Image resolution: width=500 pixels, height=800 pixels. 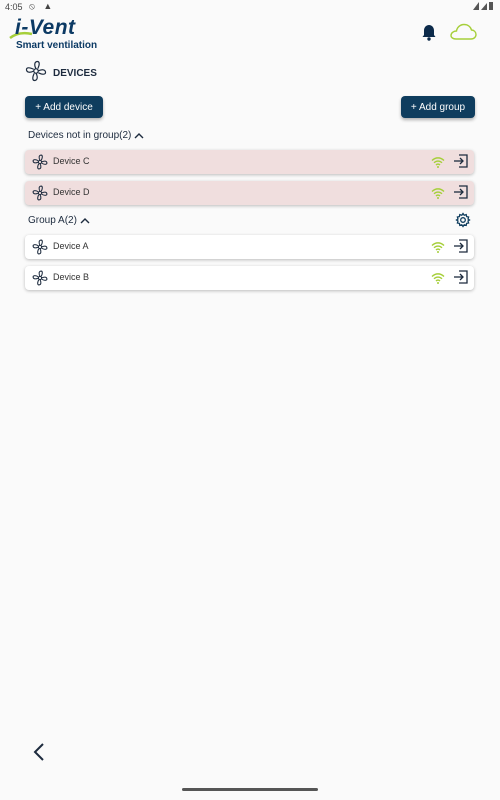 What do you see at coordinates (75, 73) in the screenshot?
I see `page-title: DEVICES` at bounding box center [75, 73].